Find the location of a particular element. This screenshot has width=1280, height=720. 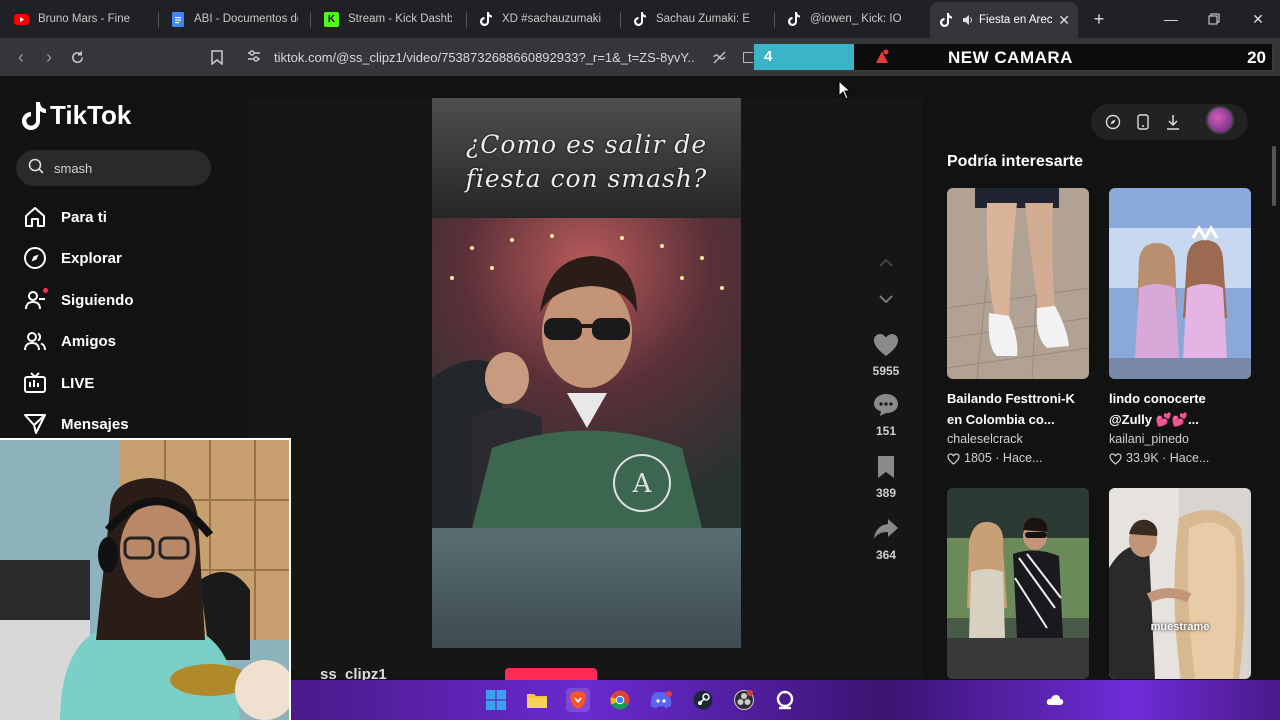

tab-bruno-mars: Bruno Mars - Fine is located at coordinates (80, 19).